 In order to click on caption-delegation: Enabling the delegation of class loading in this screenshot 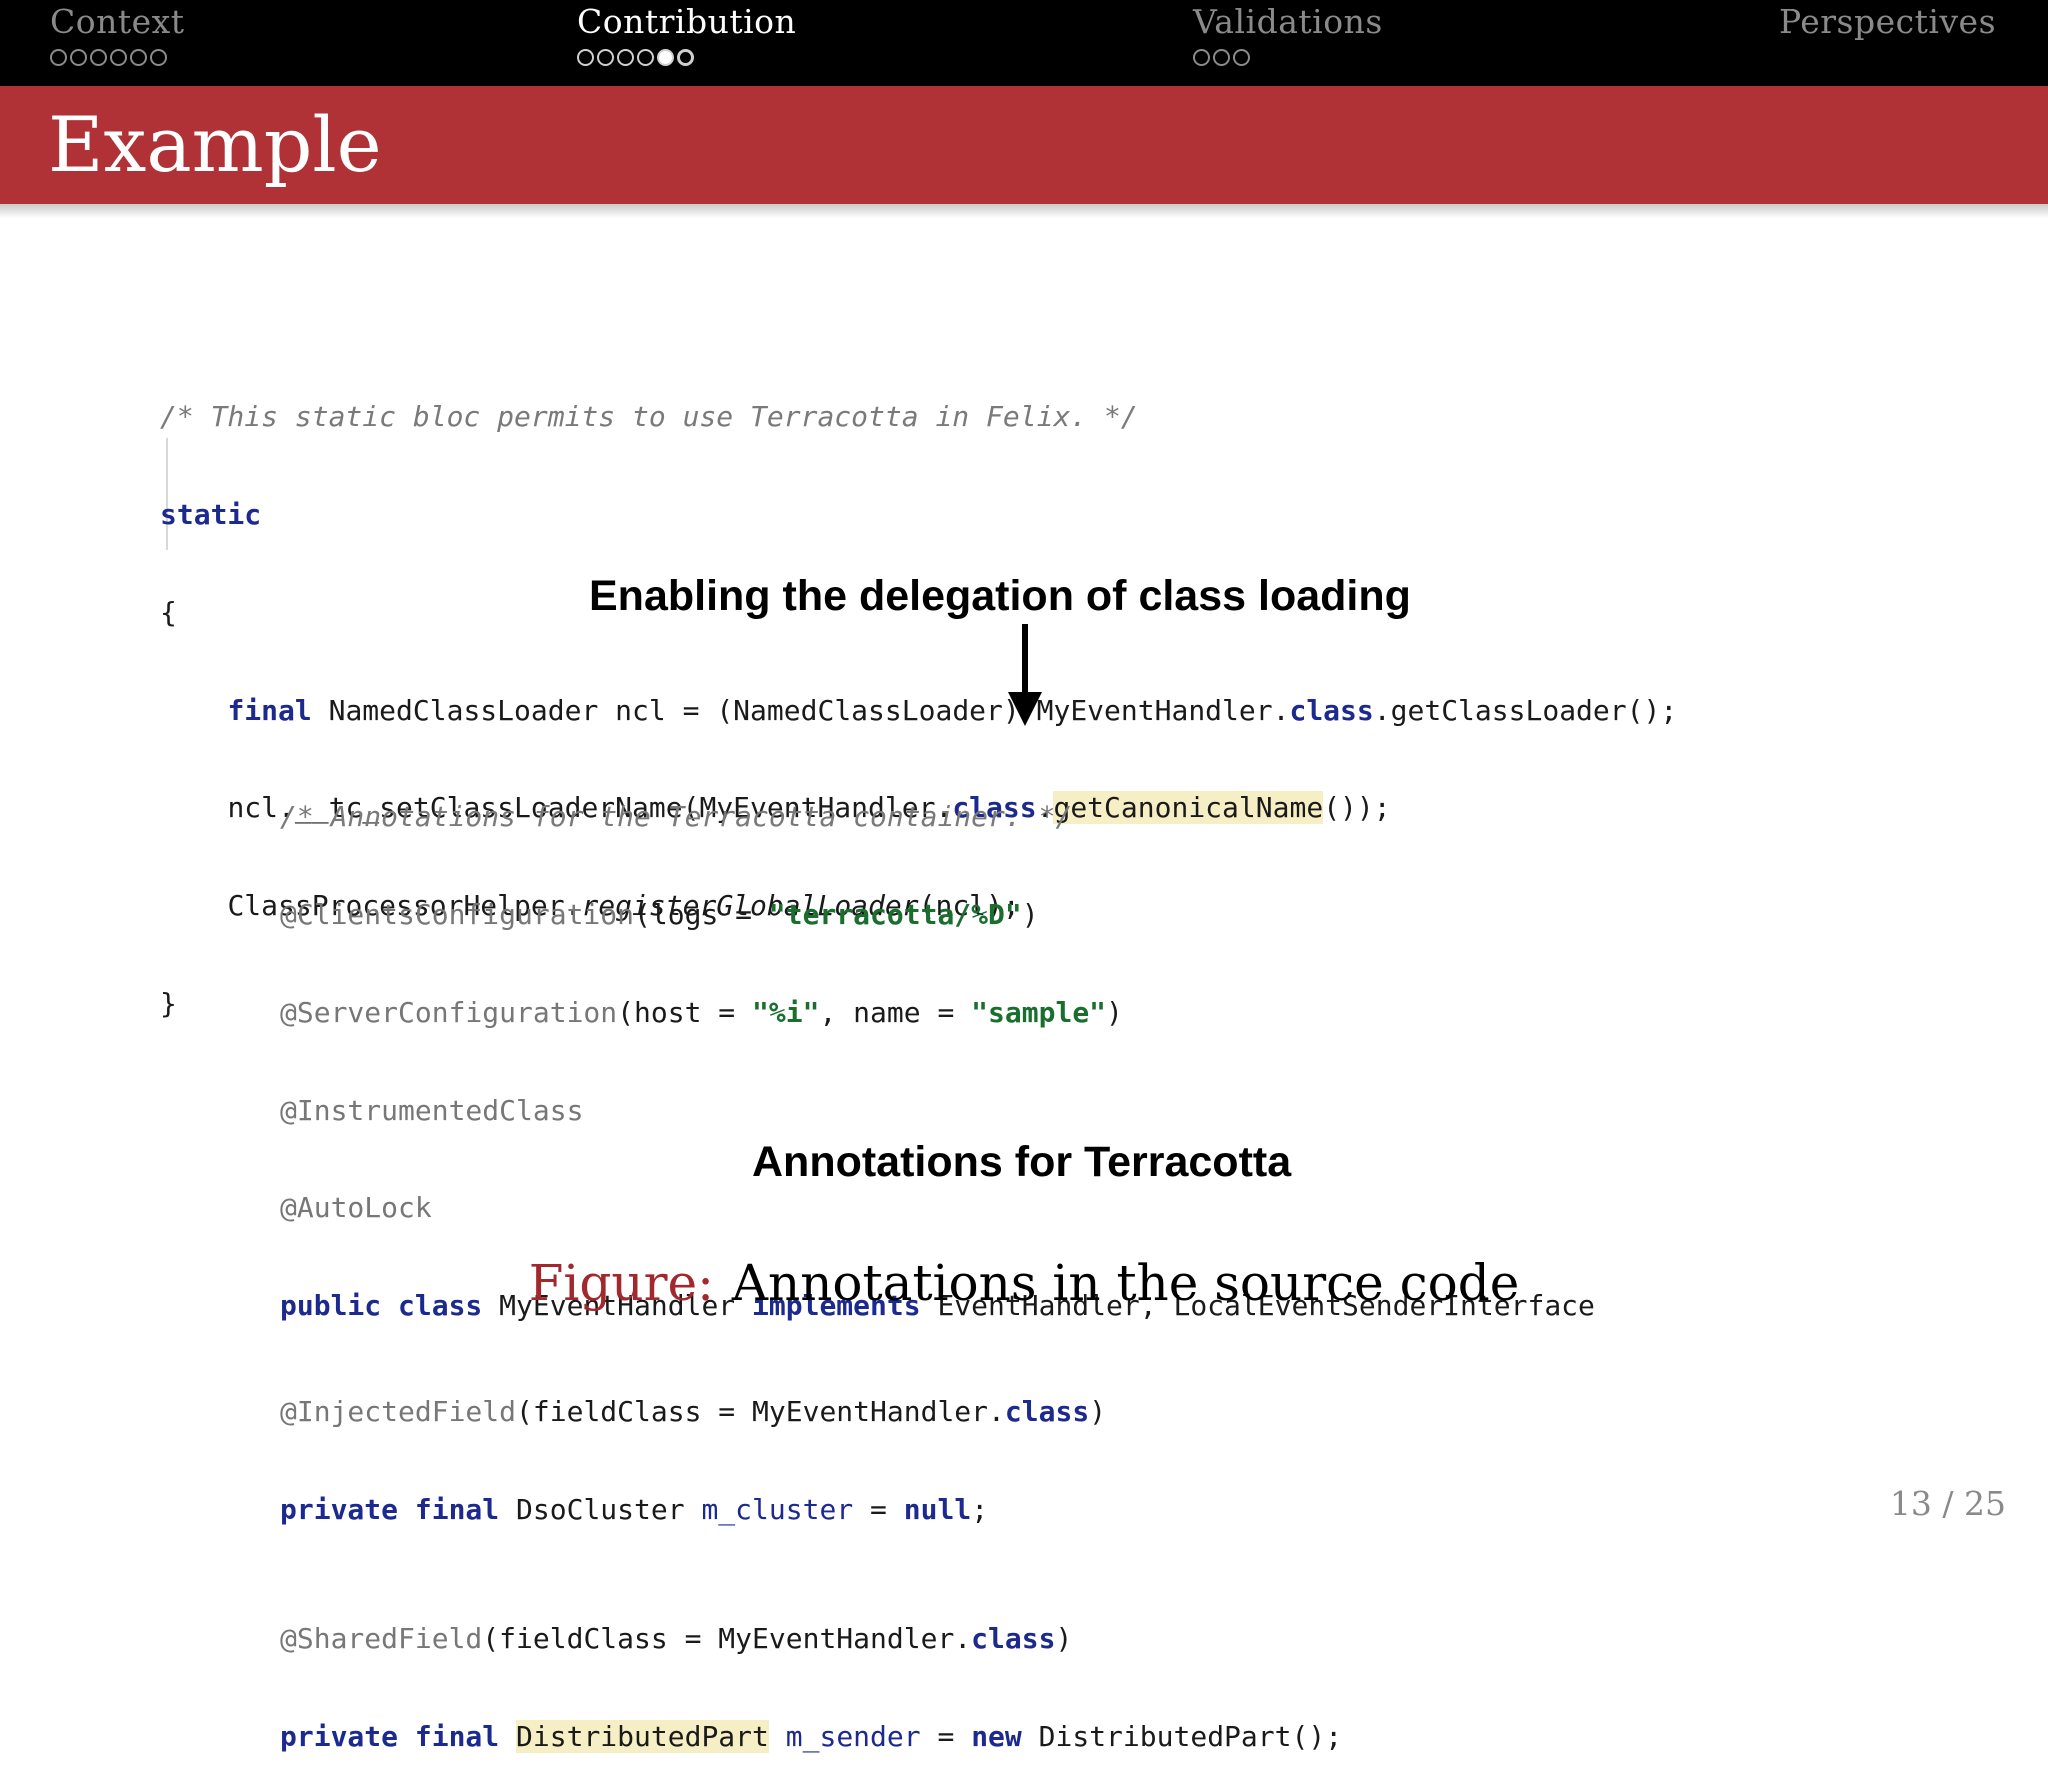, I will do `click(1000, 596)`.